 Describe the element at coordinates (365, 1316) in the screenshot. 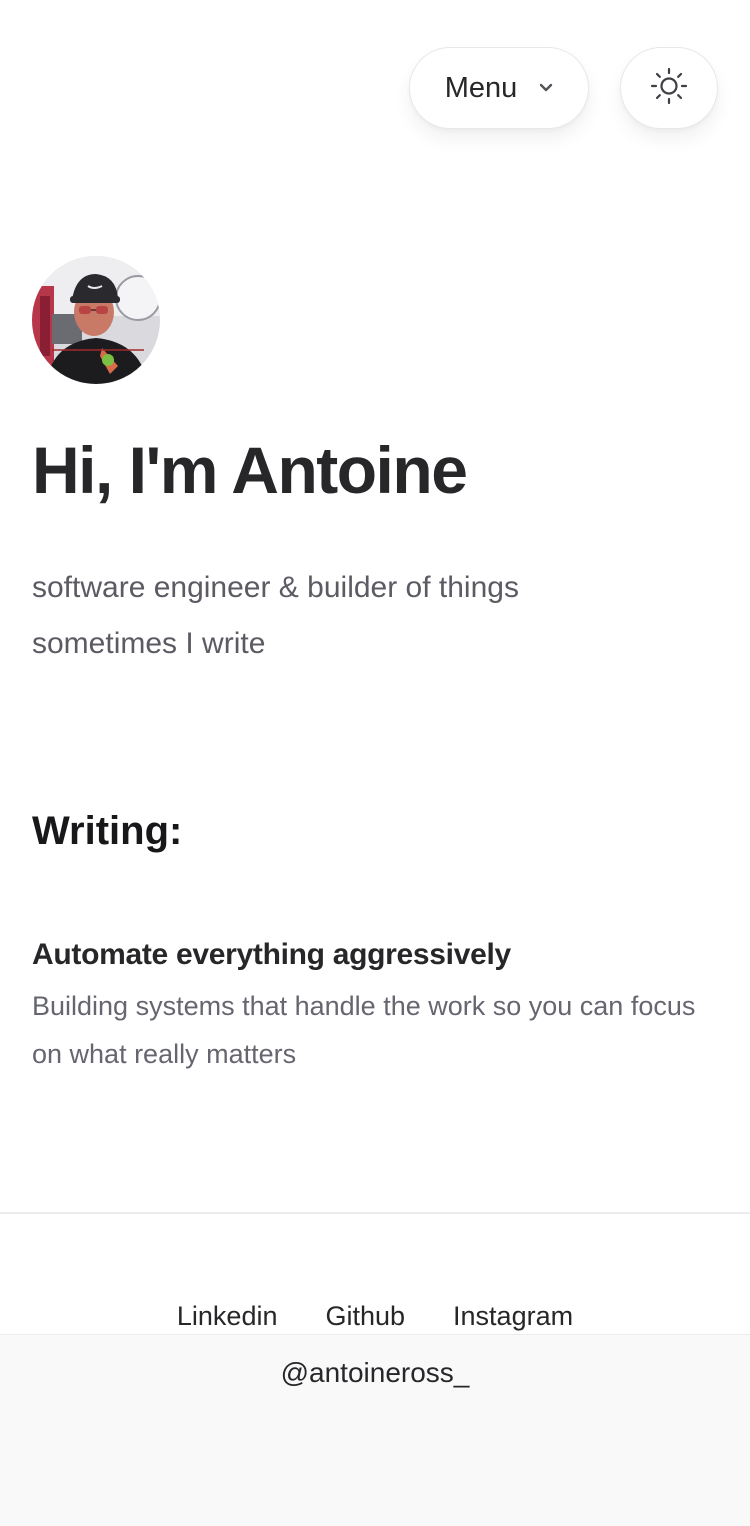

I see `footer-link-github: Github` at that location.